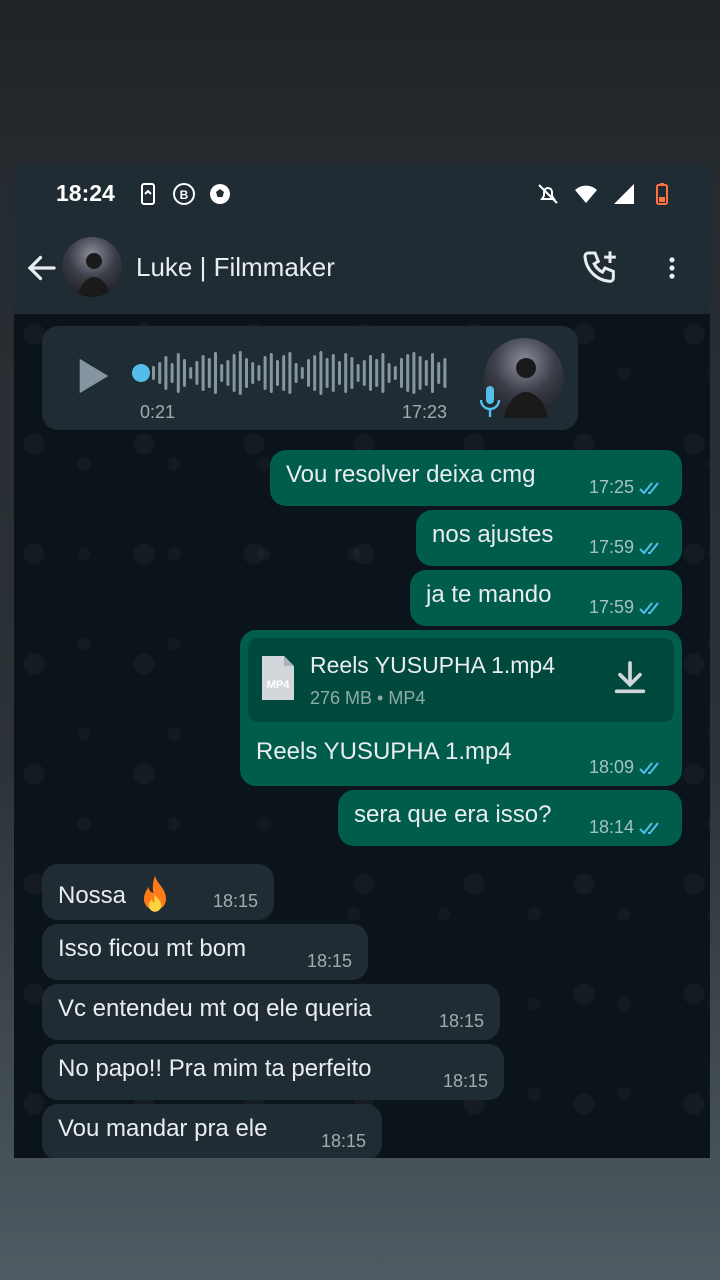  I want to click on more-vertical-icon, so click(672, 268).